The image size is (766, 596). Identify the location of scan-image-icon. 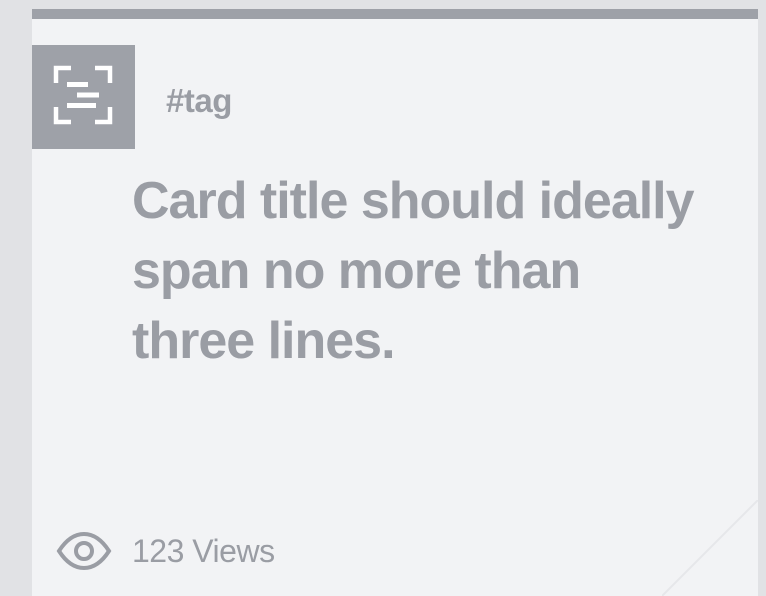
(83, 97).